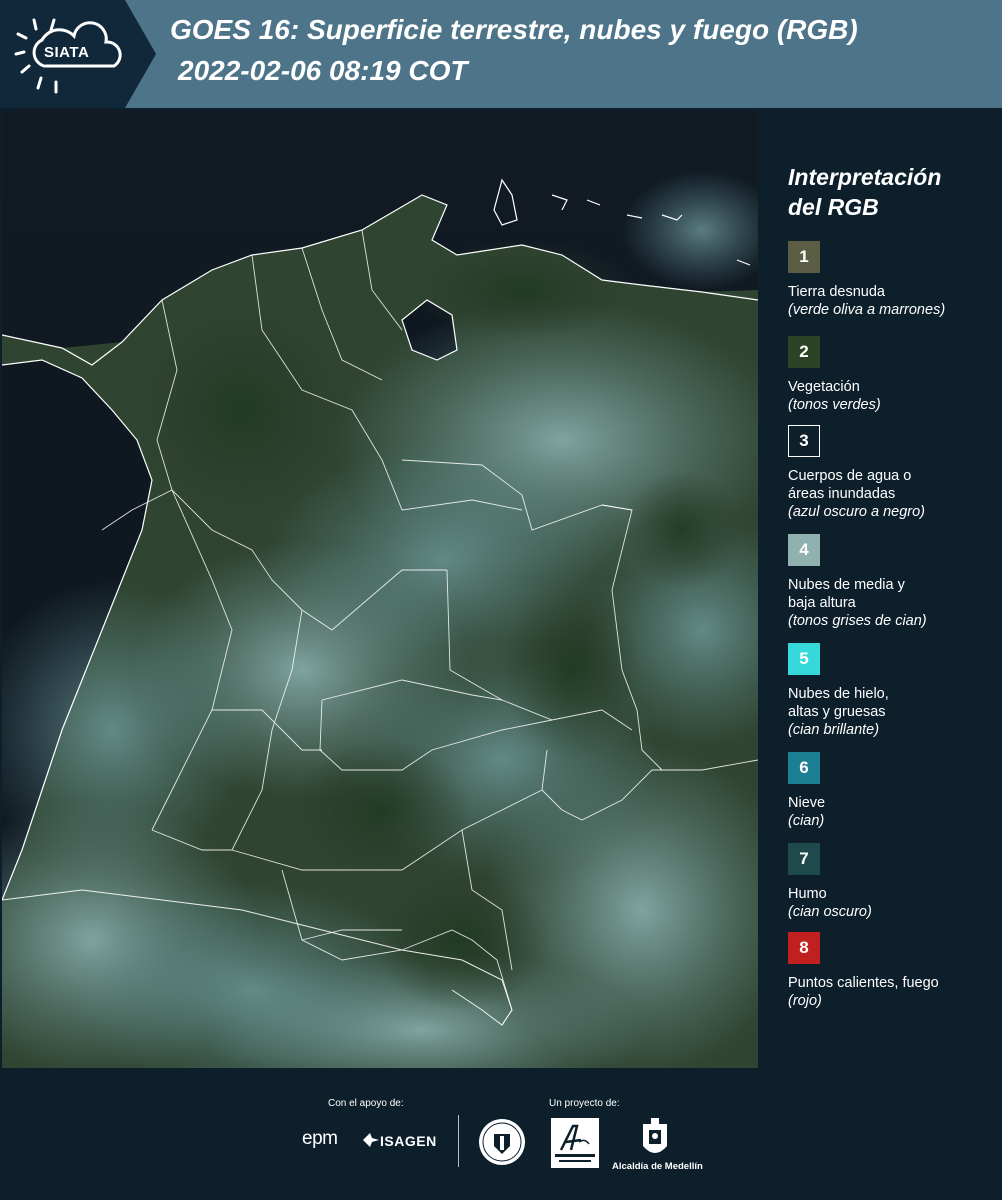 The image size is (1002, 1200). I want to click on legend-desc: (tonos verdes), so click(834, 405).